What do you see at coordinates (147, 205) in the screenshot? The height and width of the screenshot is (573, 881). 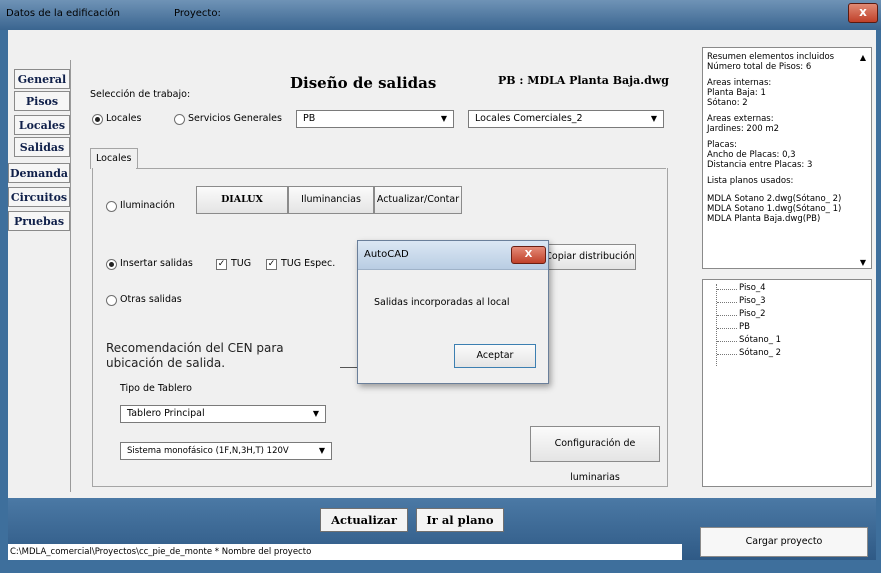 I see `radio-iluminacion-label: Iluminación` at bounding box center [147, 205].